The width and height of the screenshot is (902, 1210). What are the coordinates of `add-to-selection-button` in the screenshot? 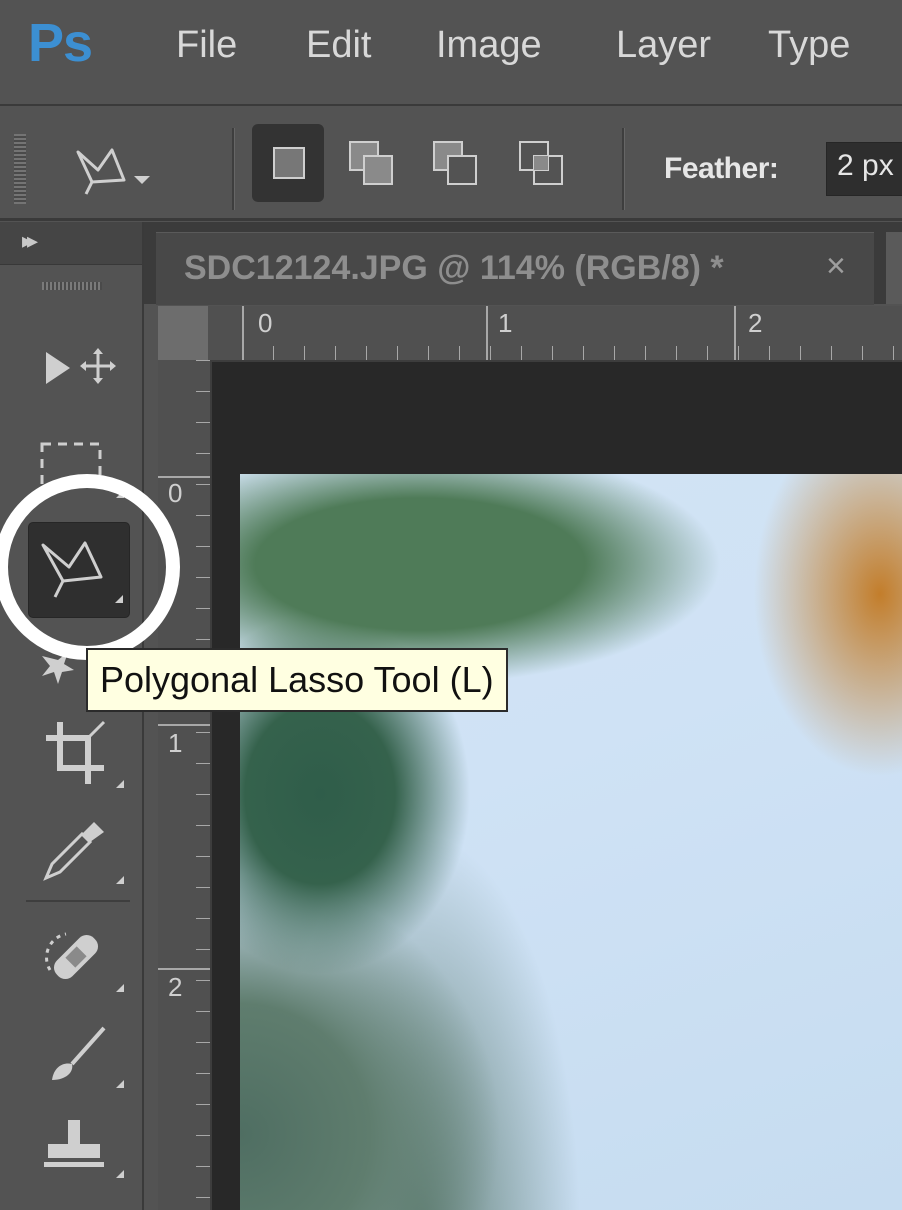 It's located at (372, 163).